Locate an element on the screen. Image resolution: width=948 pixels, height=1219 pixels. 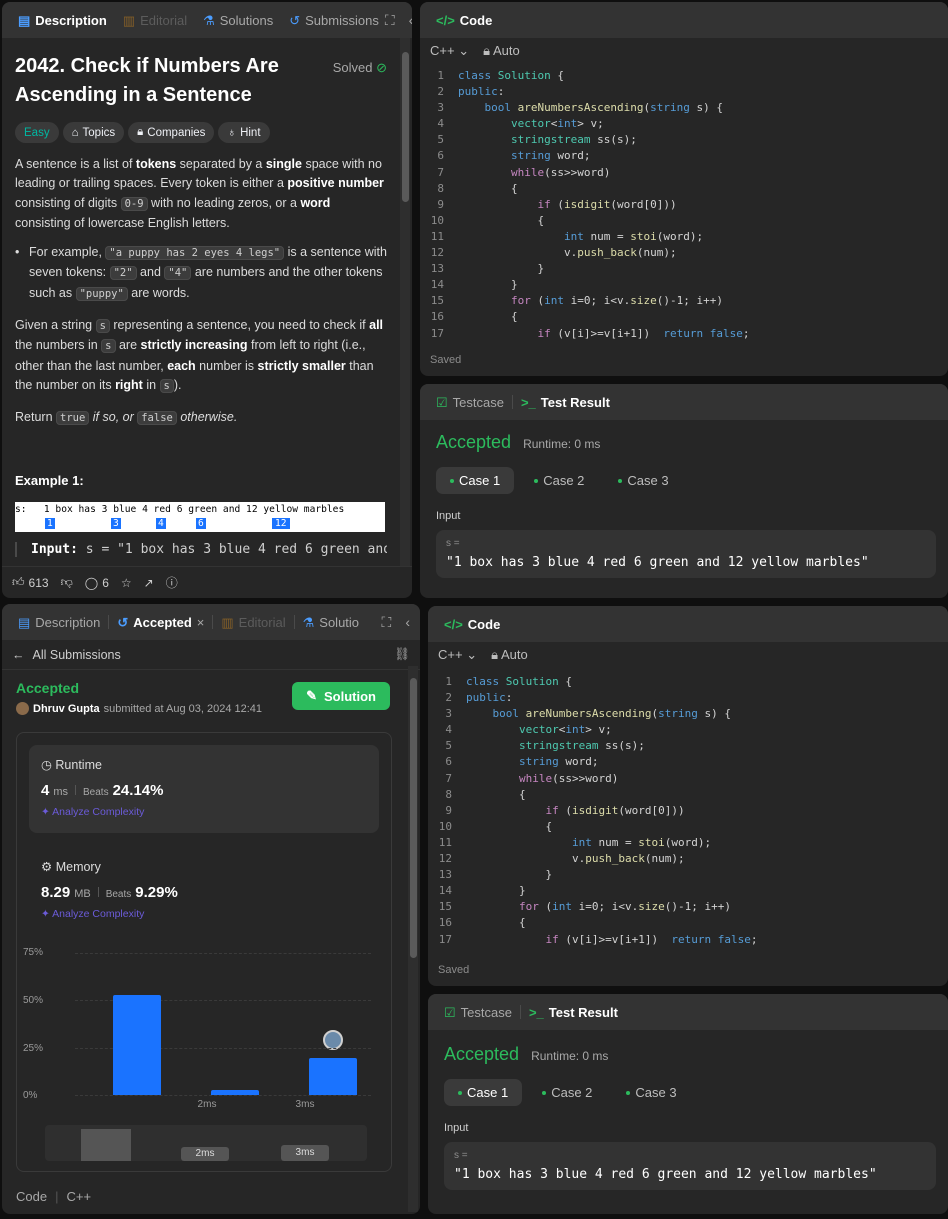
favorite-button: ☆ is located at coordinates (126, 583).